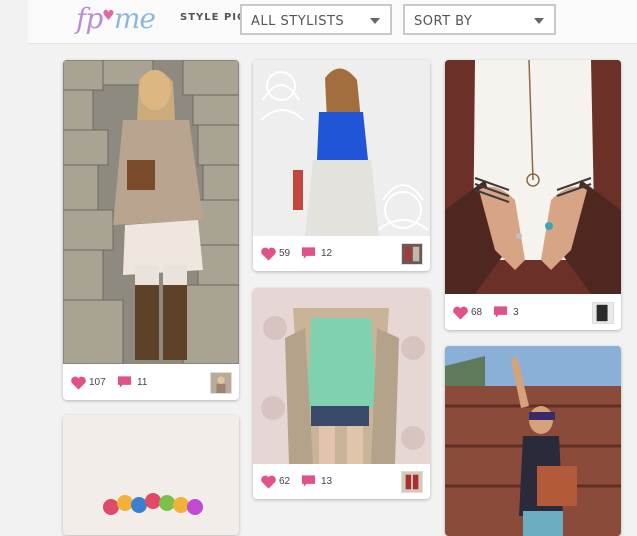 This screenshot has height=536, width=637. I want to click on post-card: 68 3, so click(533, 195).